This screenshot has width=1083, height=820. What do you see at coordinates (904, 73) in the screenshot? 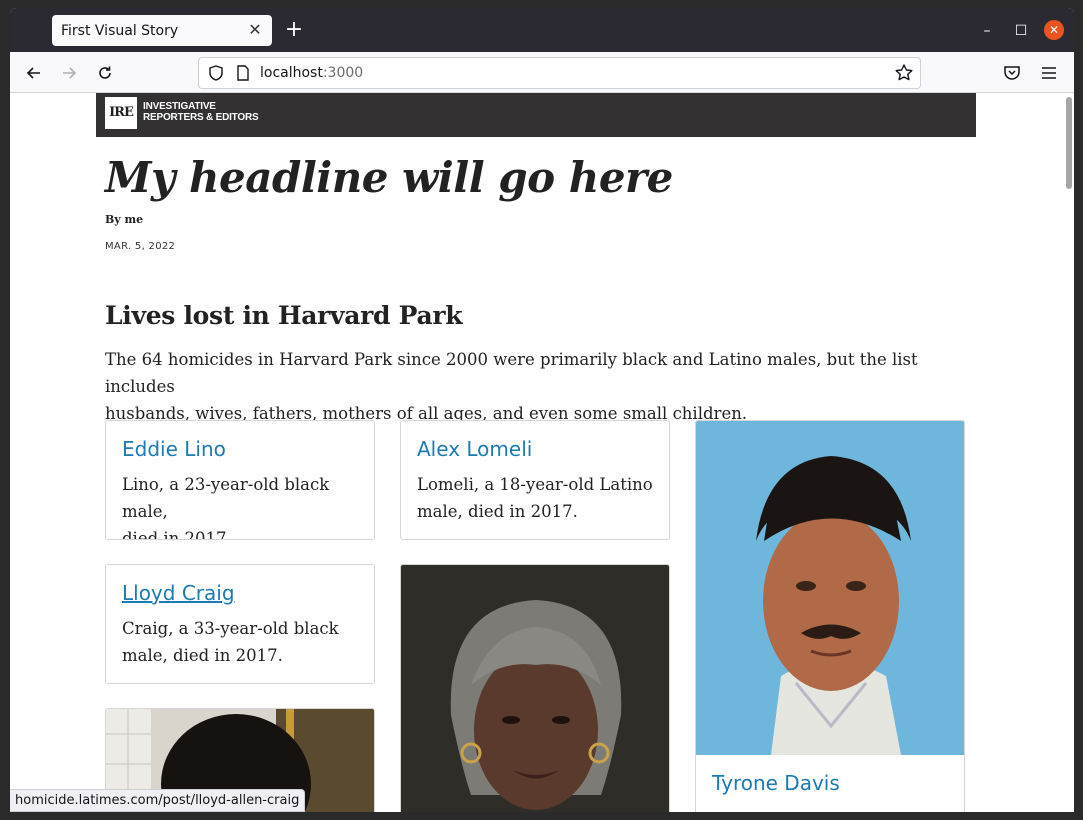
I see `star-icon` at bounding box center [904, 73].